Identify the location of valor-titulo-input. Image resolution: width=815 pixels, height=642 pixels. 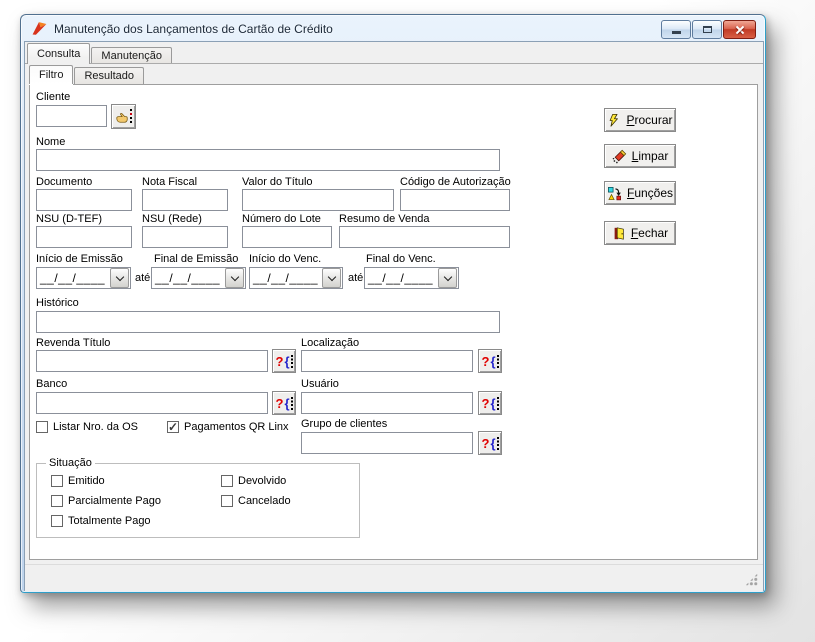
(318, 200).